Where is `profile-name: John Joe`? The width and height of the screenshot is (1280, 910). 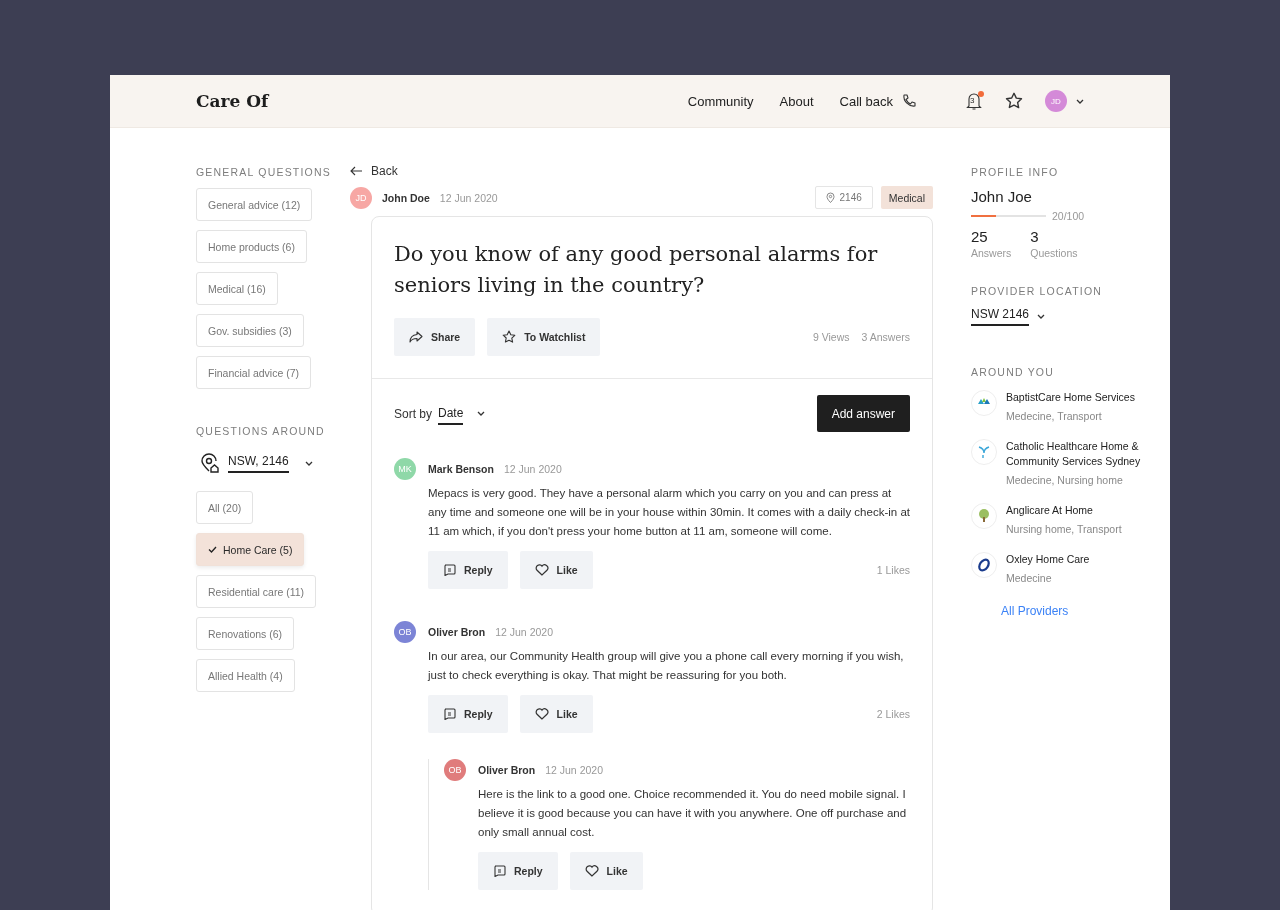 profile-name: John Joe is located at coordinates (1002, 196).